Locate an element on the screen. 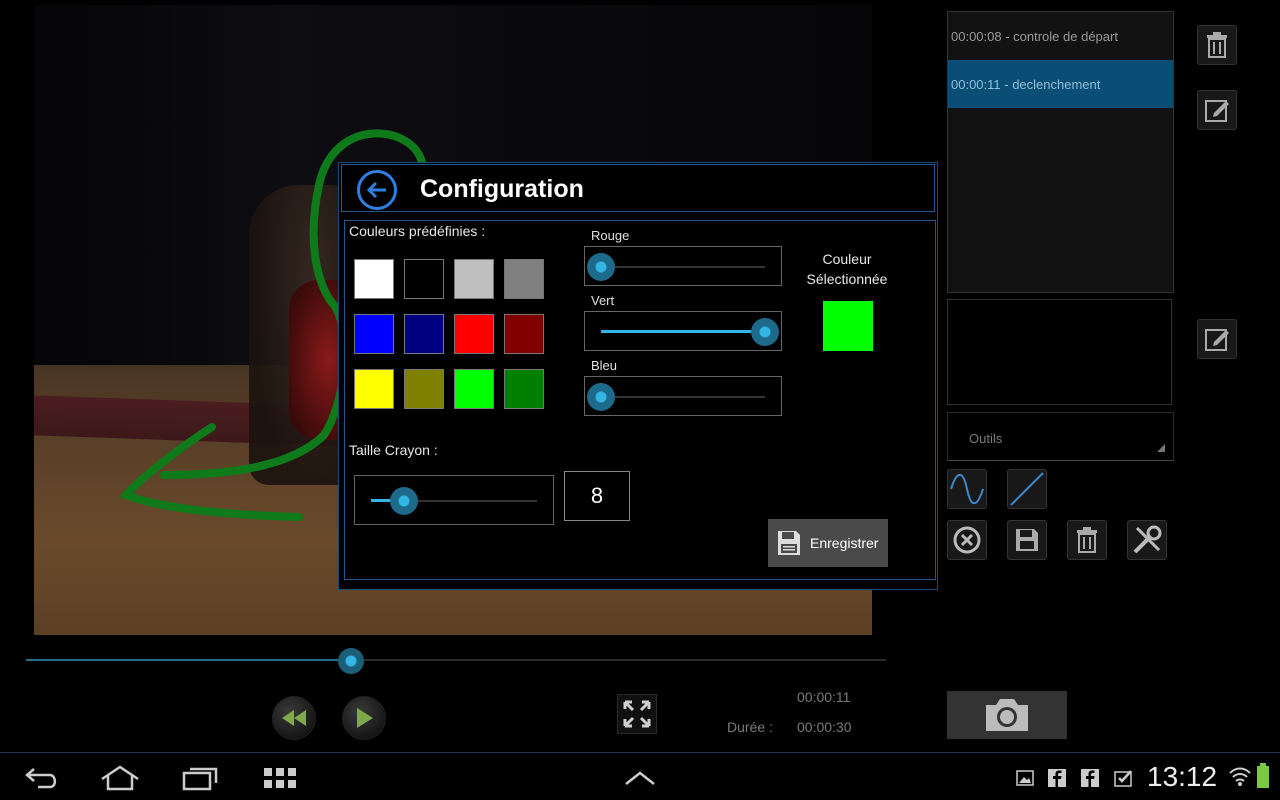  rewind-icon is located at coordinates (294, 718).